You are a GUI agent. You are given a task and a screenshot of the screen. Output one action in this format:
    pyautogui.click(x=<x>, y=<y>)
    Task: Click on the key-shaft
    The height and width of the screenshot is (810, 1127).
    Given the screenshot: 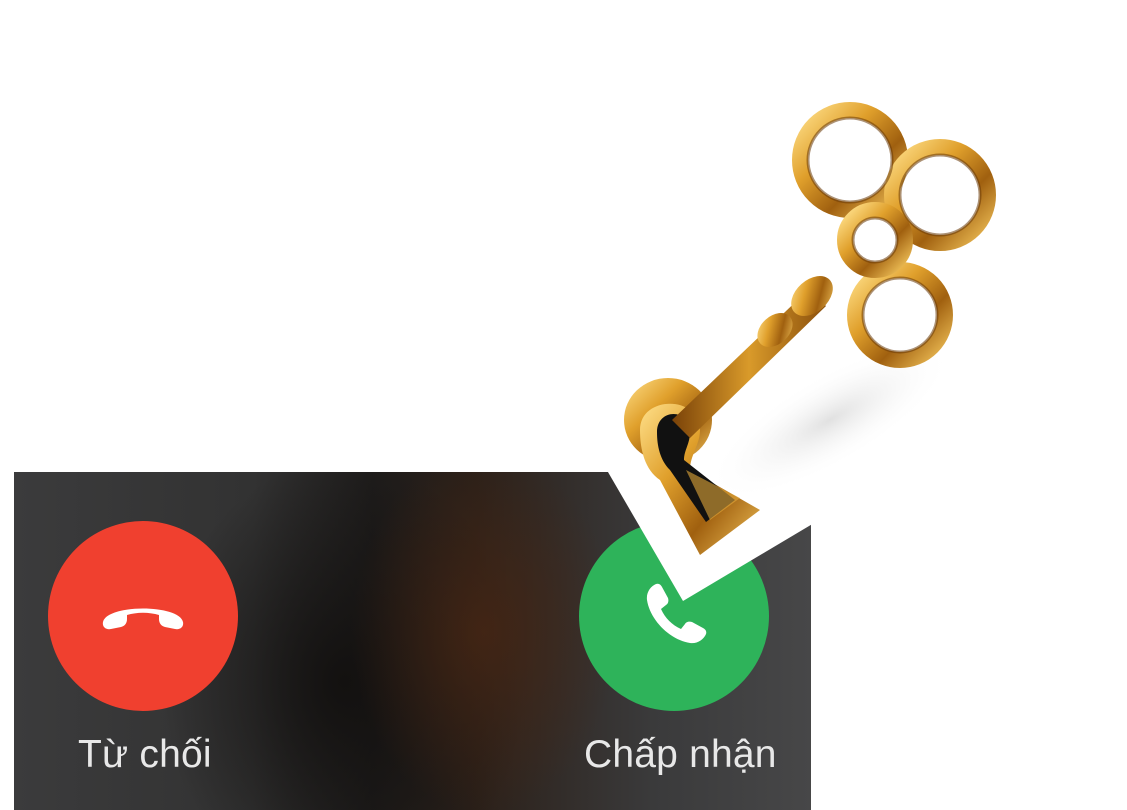 What is the action you would take?
    pyautogui.click(x=752, y=357)
    